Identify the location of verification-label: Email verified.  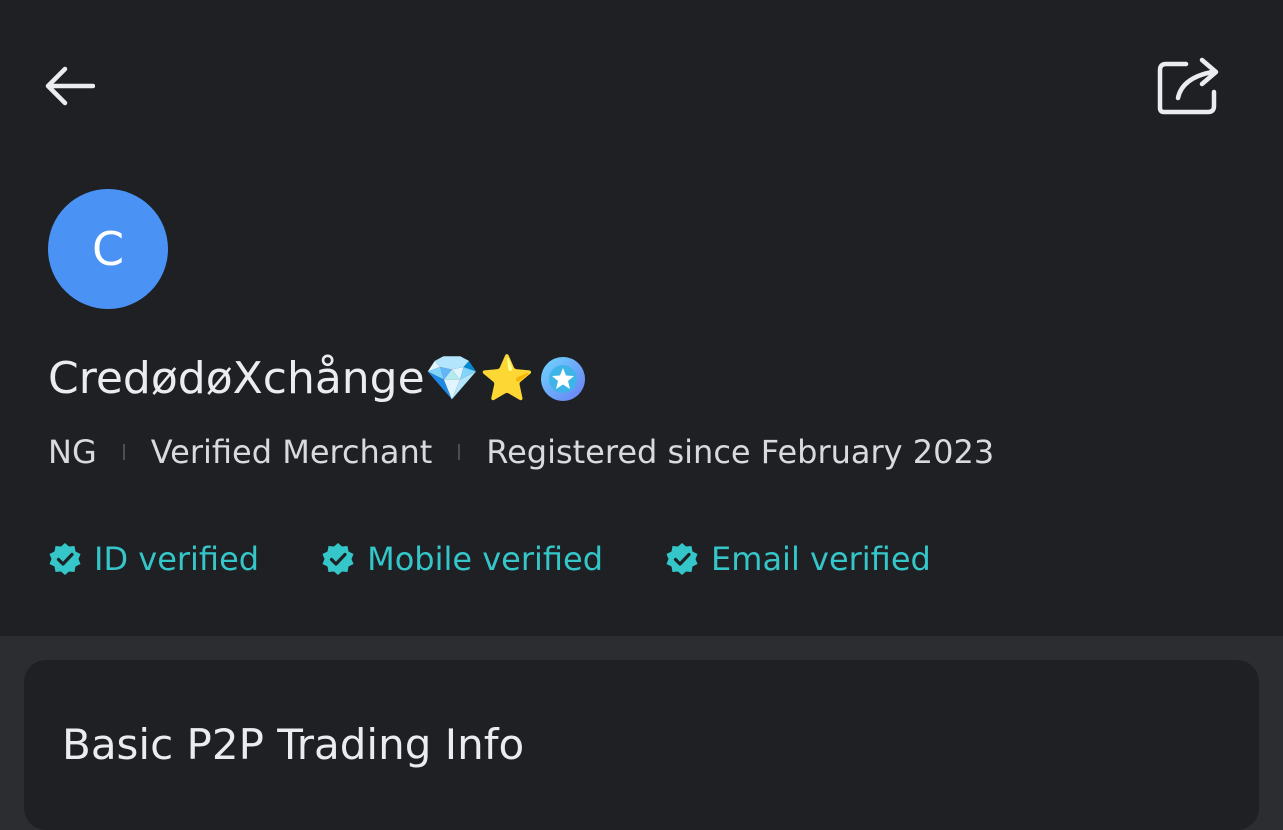
(821, 559).